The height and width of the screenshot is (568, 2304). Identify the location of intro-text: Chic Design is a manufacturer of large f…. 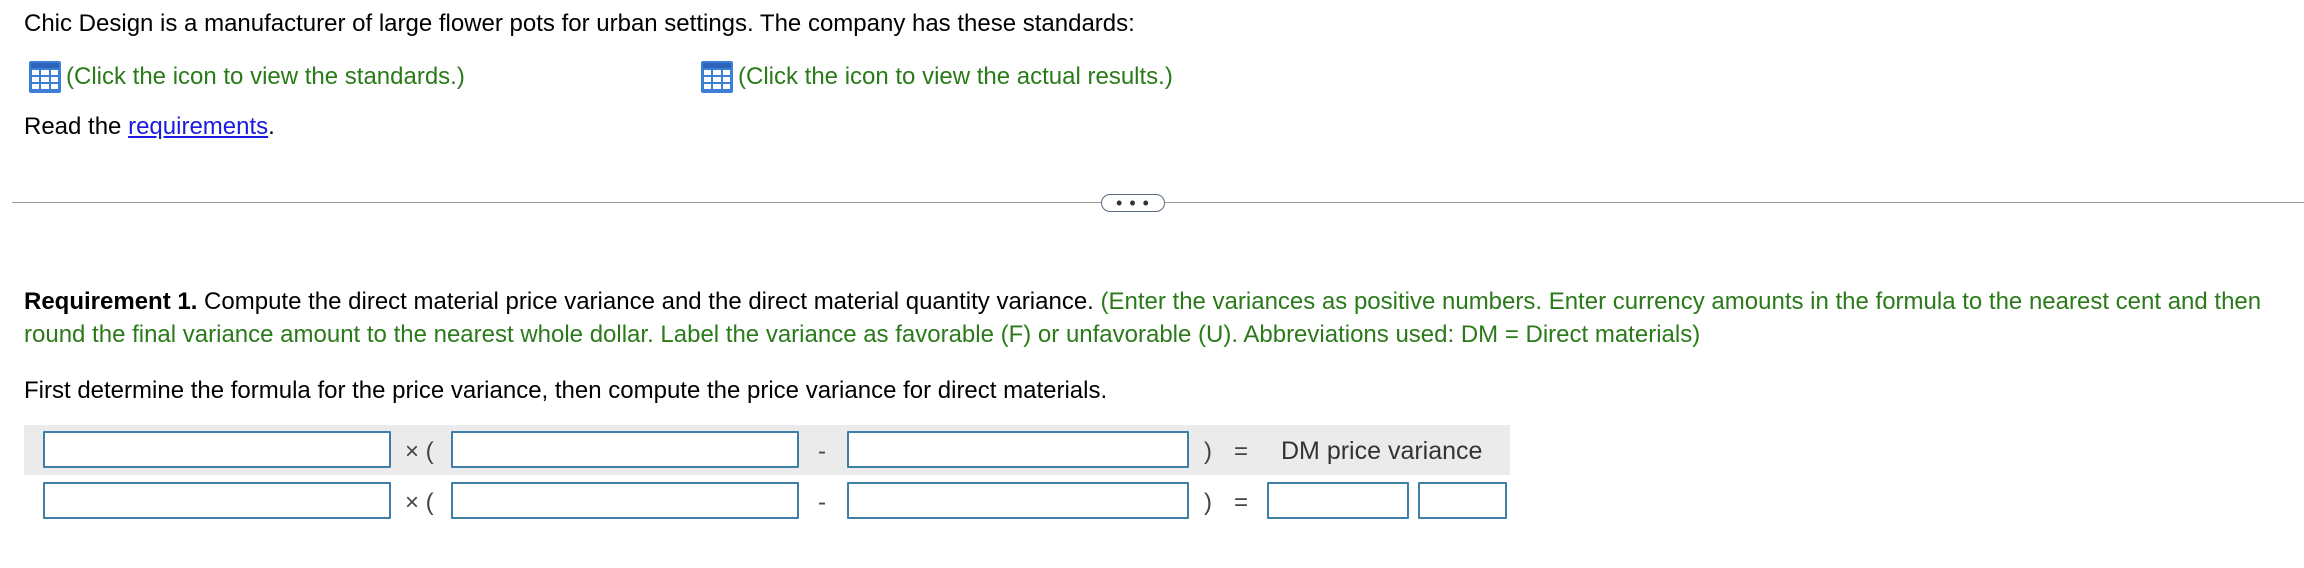
(579, 23).